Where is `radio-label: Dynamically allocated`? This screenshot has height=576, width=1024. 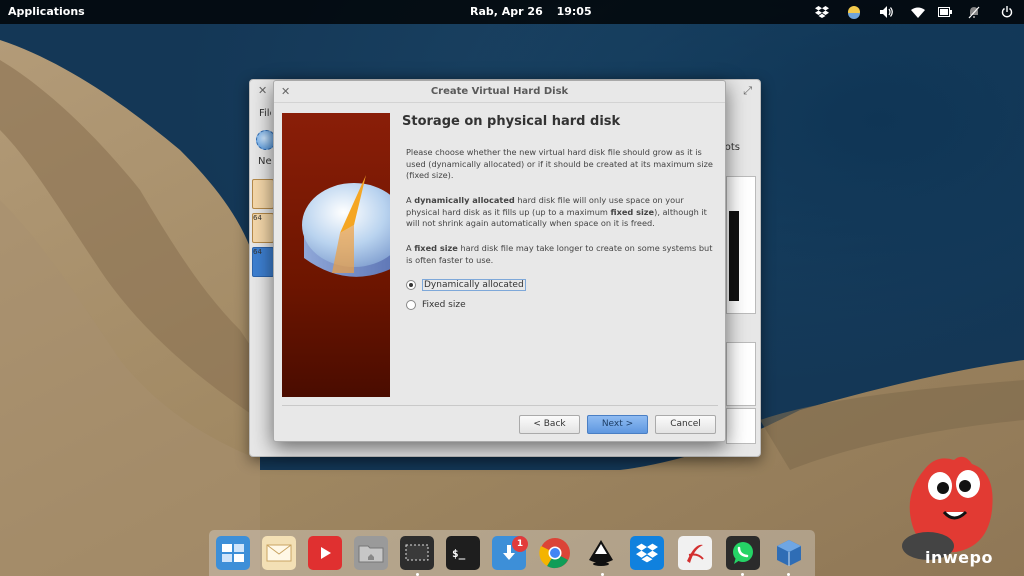
radio-label: Dynamically allocated is located at coordinates (474, 285).